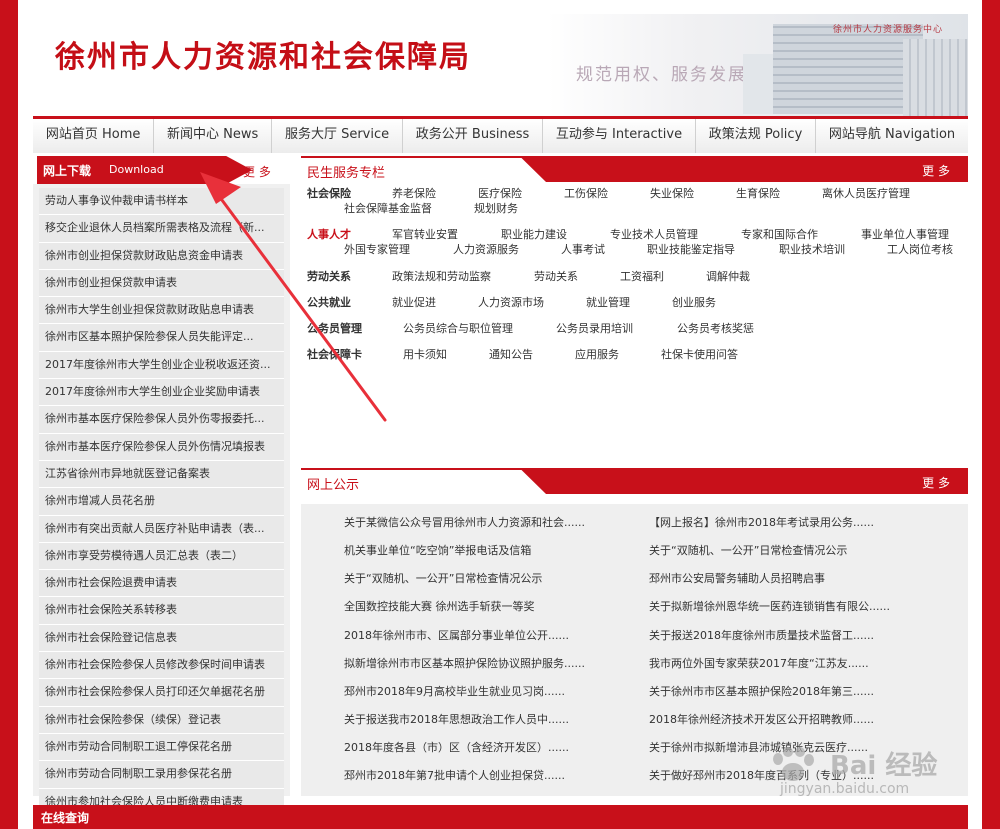 The image size is (1000, 829). I want to click on service-link: 工人岗位考核, so click(920, 249).